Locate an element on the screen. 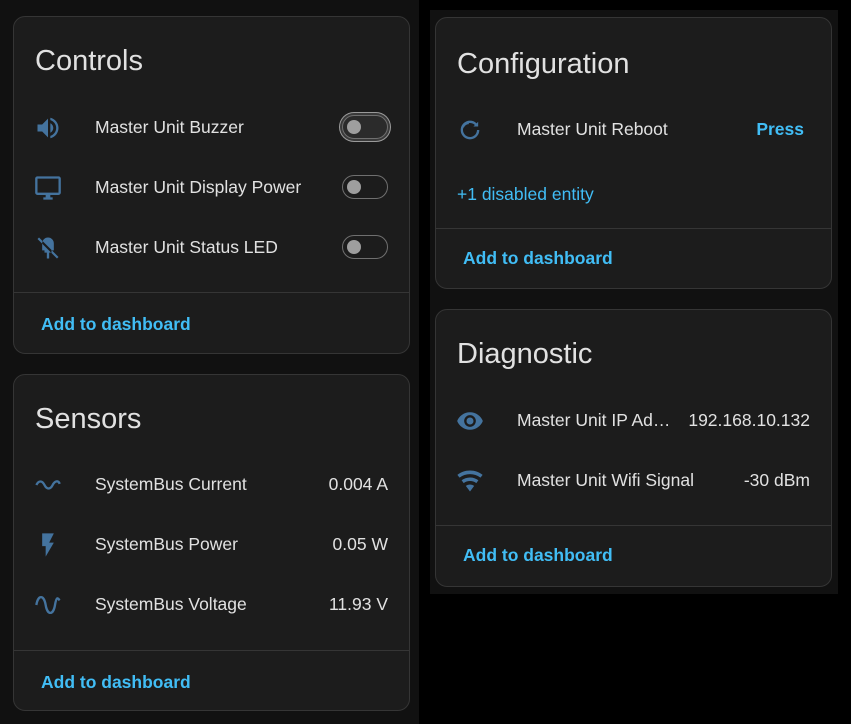  sensors-label-current: SystemBus Current is located at coordinates (171, 484).